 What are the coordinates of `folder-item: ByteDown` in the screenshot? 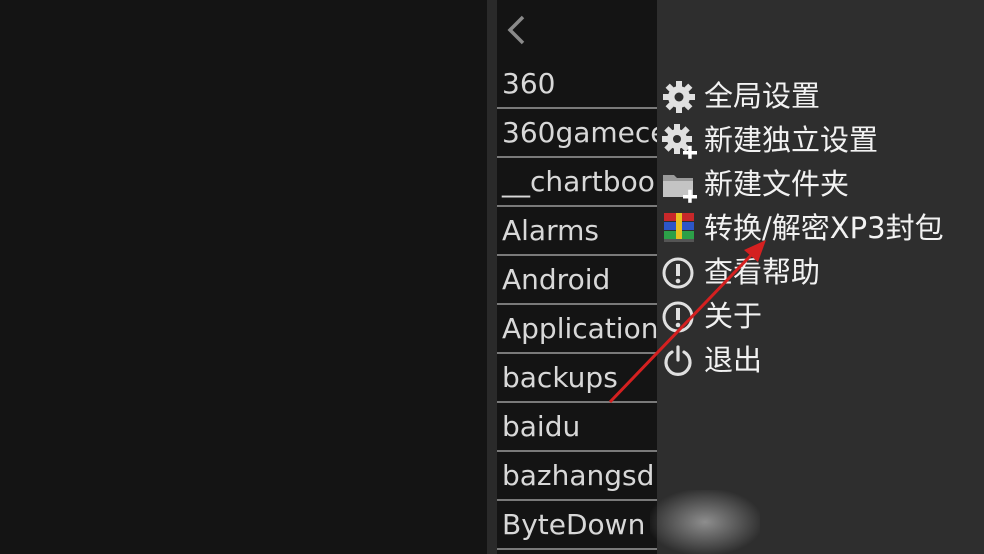 It's located at (577, 525).